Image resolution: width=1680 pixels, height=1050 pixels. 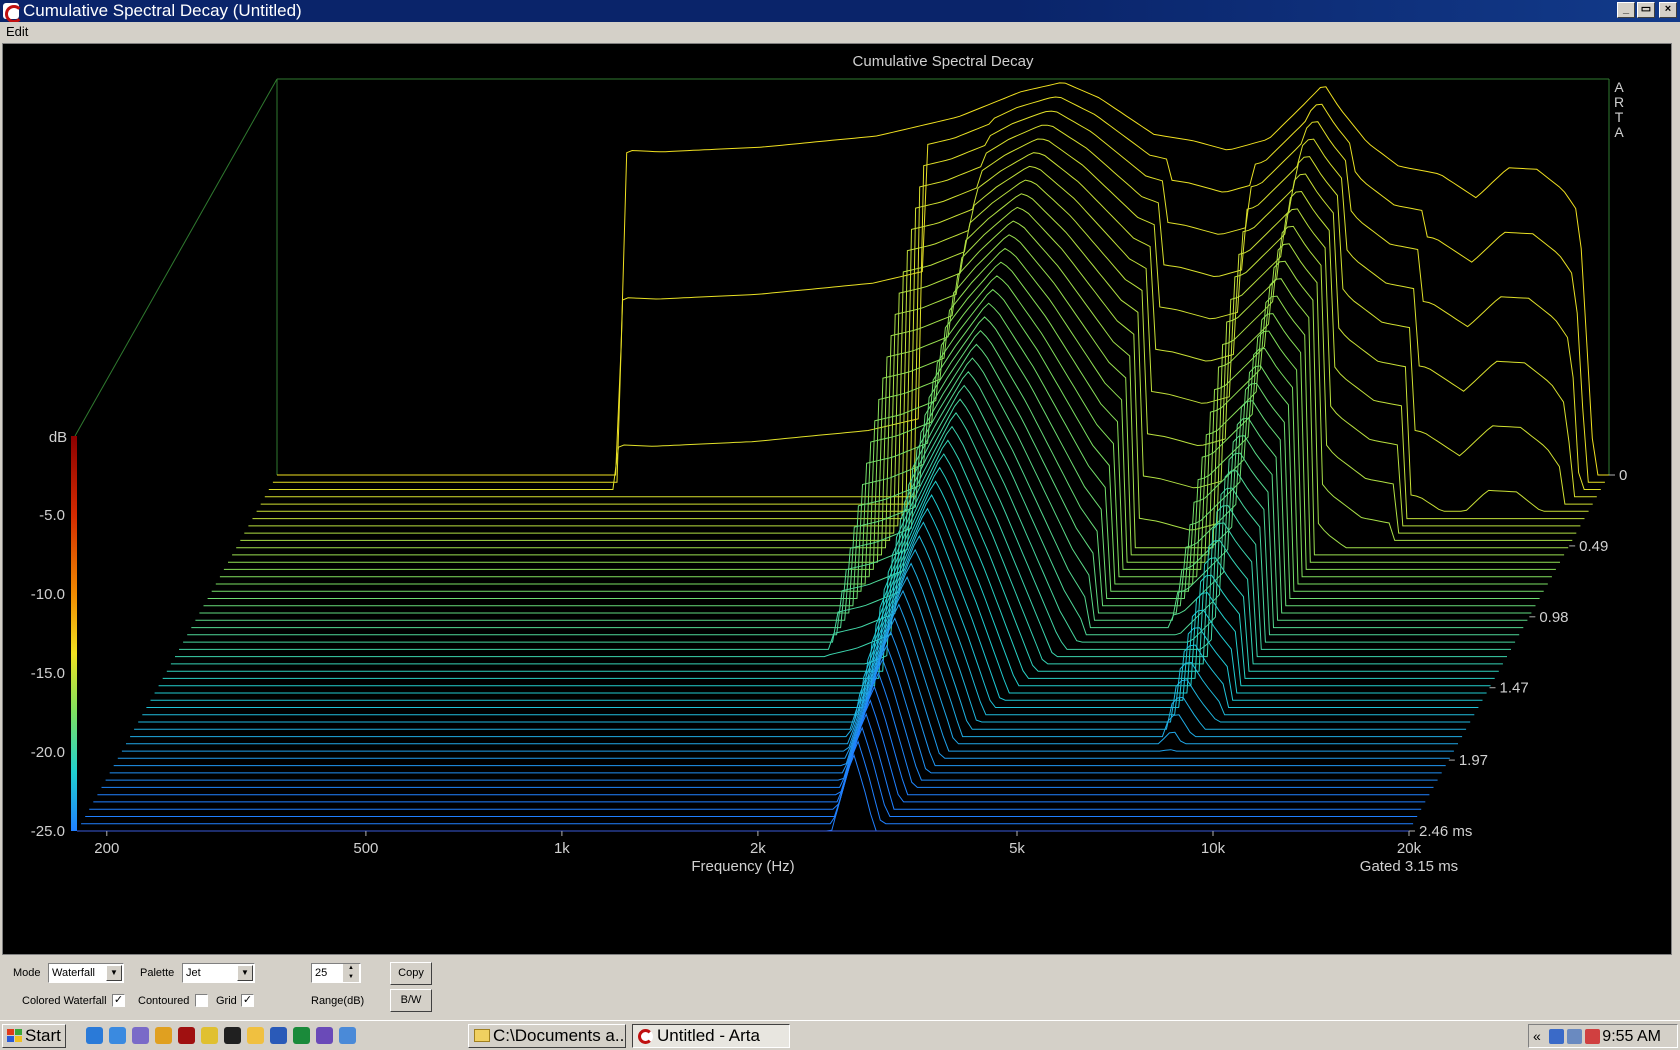 What do you see at coordinates (94, 1035) in the screenshot?
I see `ie-icon` at bounding box center [94, 1035].